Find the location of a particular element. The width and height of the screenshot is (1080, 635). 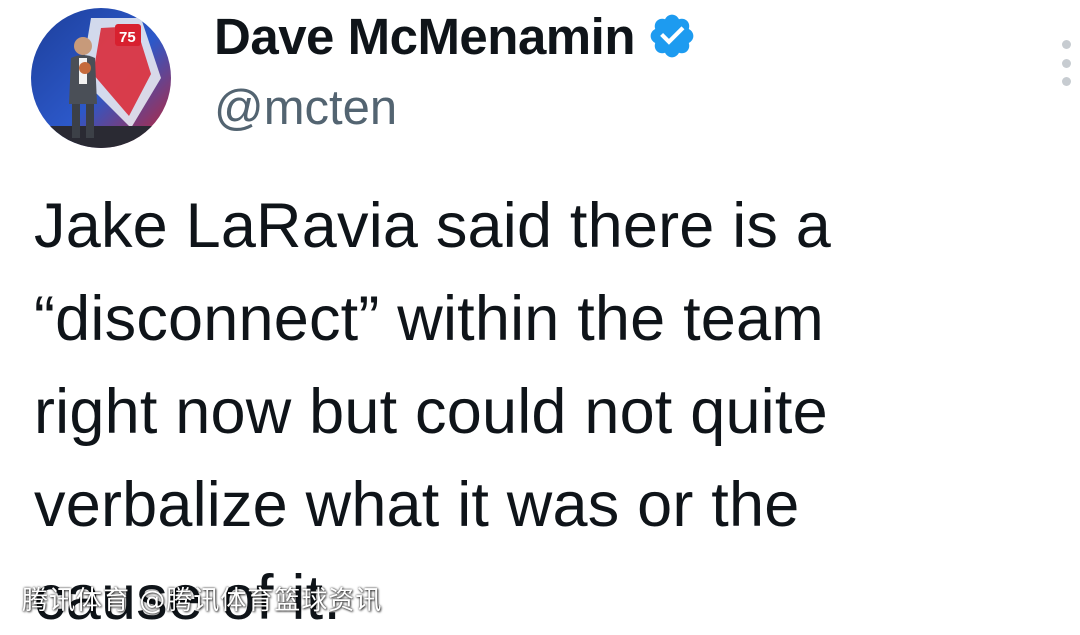

tweet-text-line: right now but could not quite is located at coordinates (431, 412).